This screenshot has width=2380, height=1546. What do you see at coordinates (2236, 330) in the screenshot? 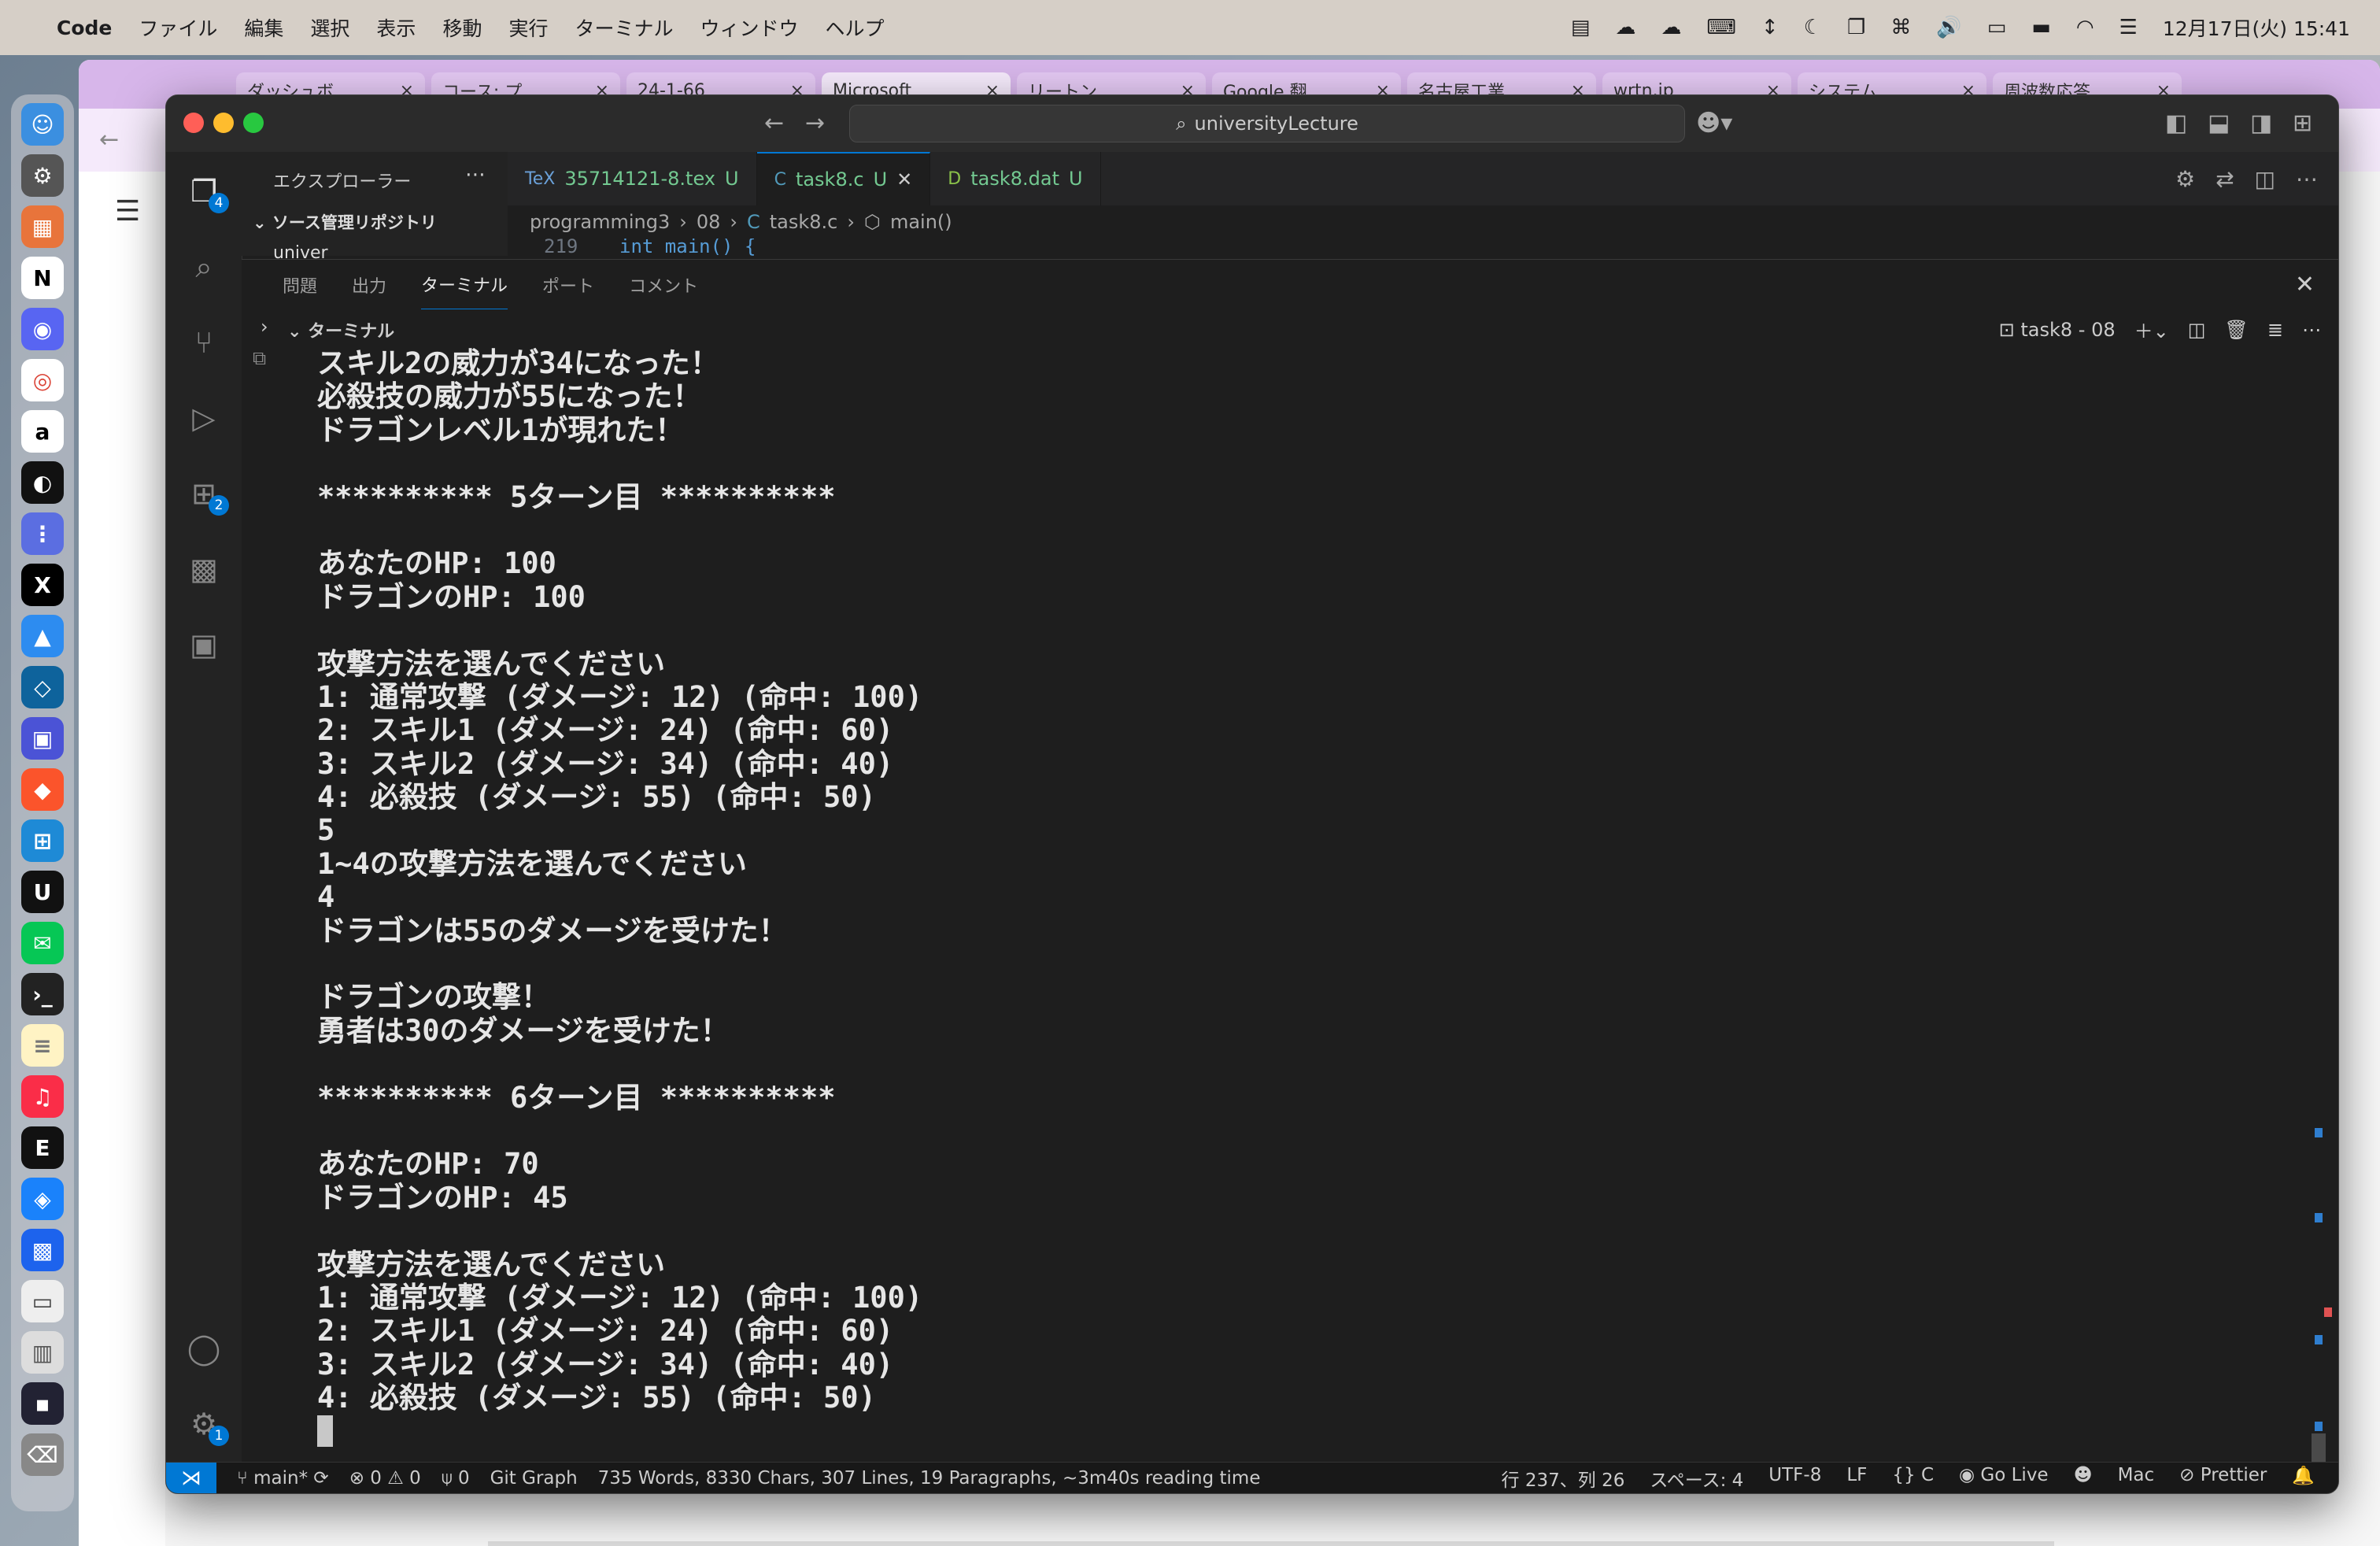
I see `kill-terminal-icon: 🗑` at bounding box center [2236, 330].